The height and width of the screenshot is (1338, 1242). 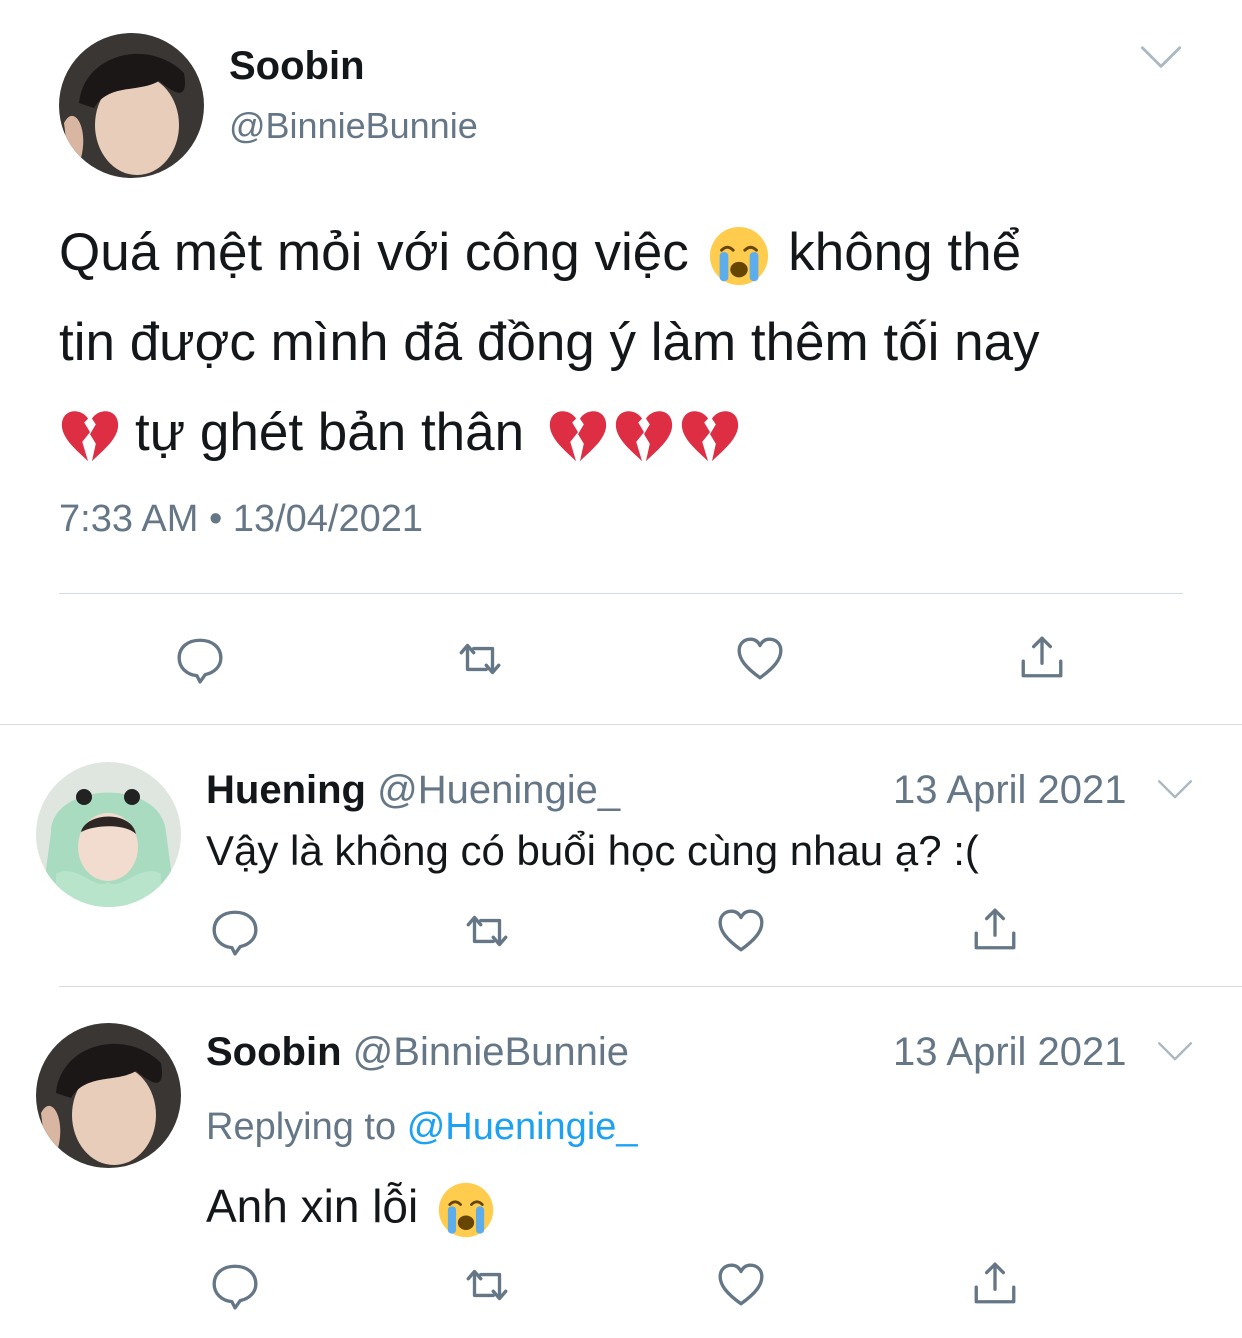 What do you see at coordinates (374, 252) in the screenshot?
I see `tweet-text-line1a: Quá mệt mỏi với công việc` at bounding box center [374, 252].